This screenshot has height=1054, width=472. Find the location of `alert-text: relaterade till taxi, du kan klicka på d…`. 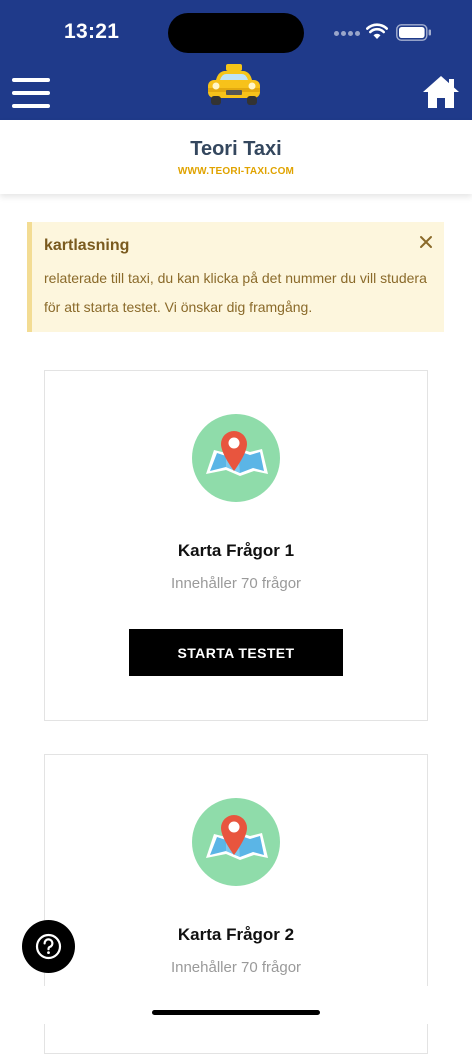

alert-text: relaterade till taxi, du kan klicka på d… is located at coordinates (235, 292).